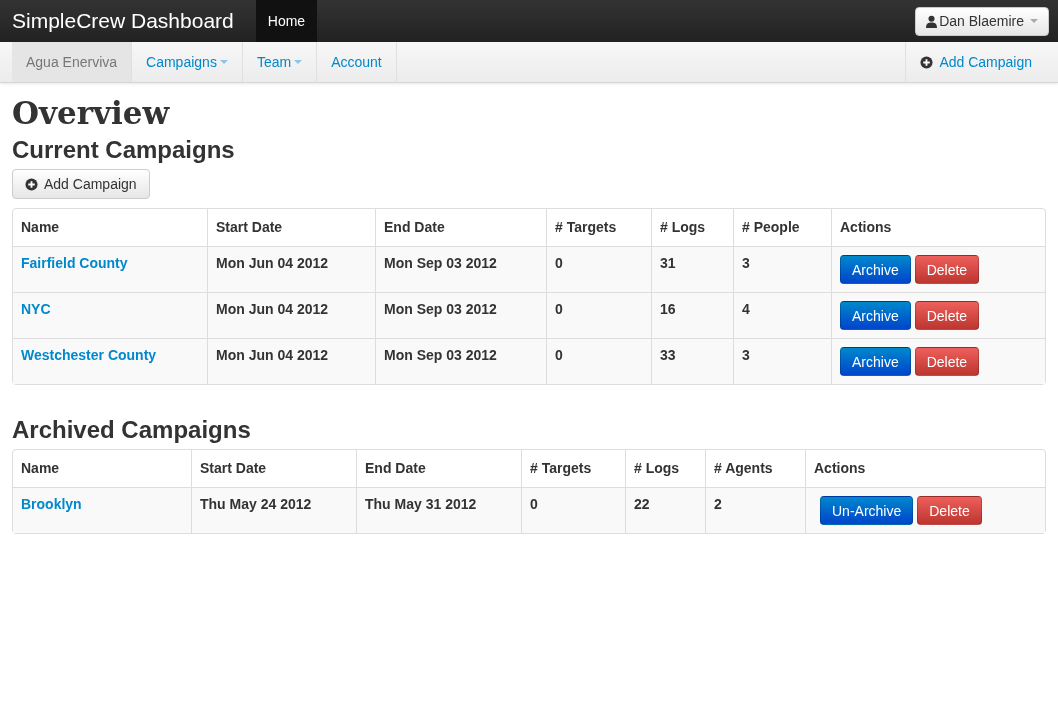 This screenshot has height=701, width=1058. I want to click on table-cell: 4, so click(746, 309).